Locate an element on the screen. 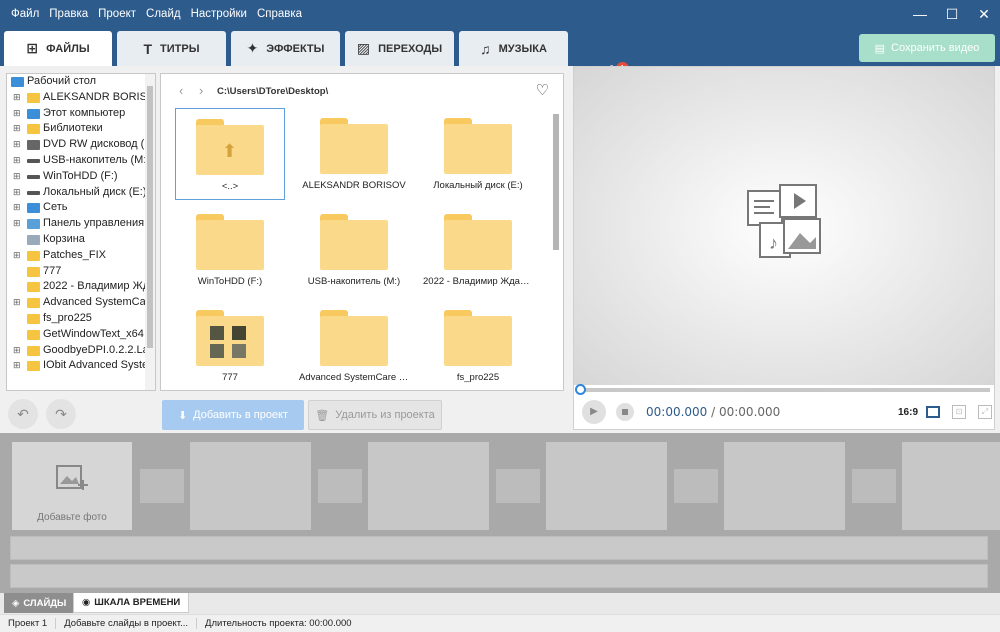 The width and height of the screenshot is (1000, 632). file-item: USB-накопитель (M:) is located at coordinates (354, 250).